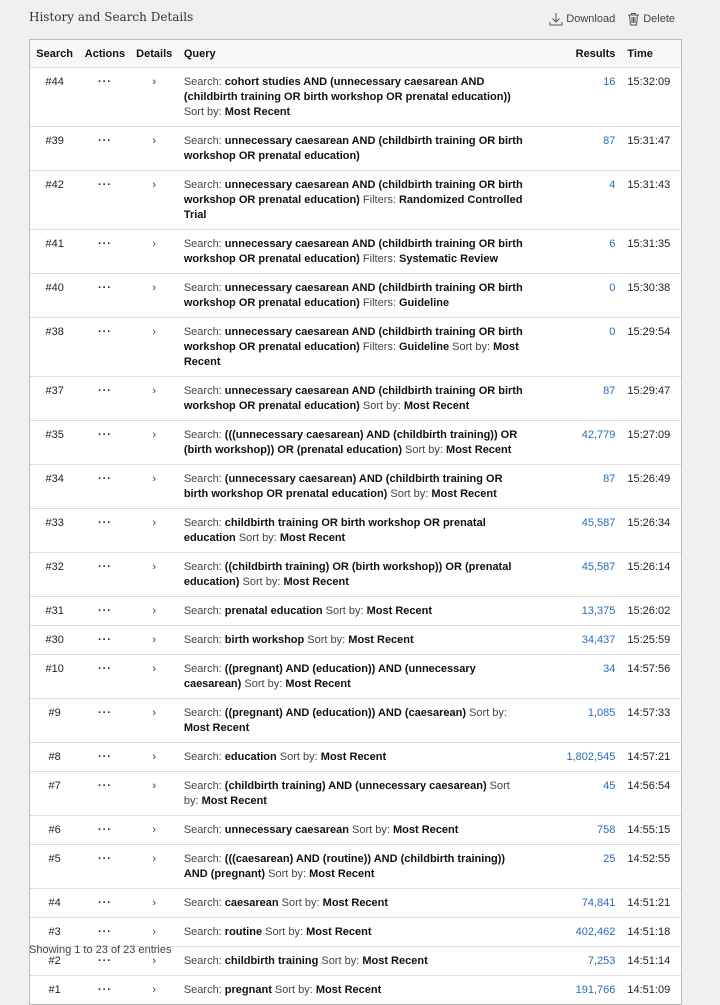 The image size is (720, 1005). Describe the element at coordinates (582, 903) in the screenshot. I see `results-link: 74,841` at that location.